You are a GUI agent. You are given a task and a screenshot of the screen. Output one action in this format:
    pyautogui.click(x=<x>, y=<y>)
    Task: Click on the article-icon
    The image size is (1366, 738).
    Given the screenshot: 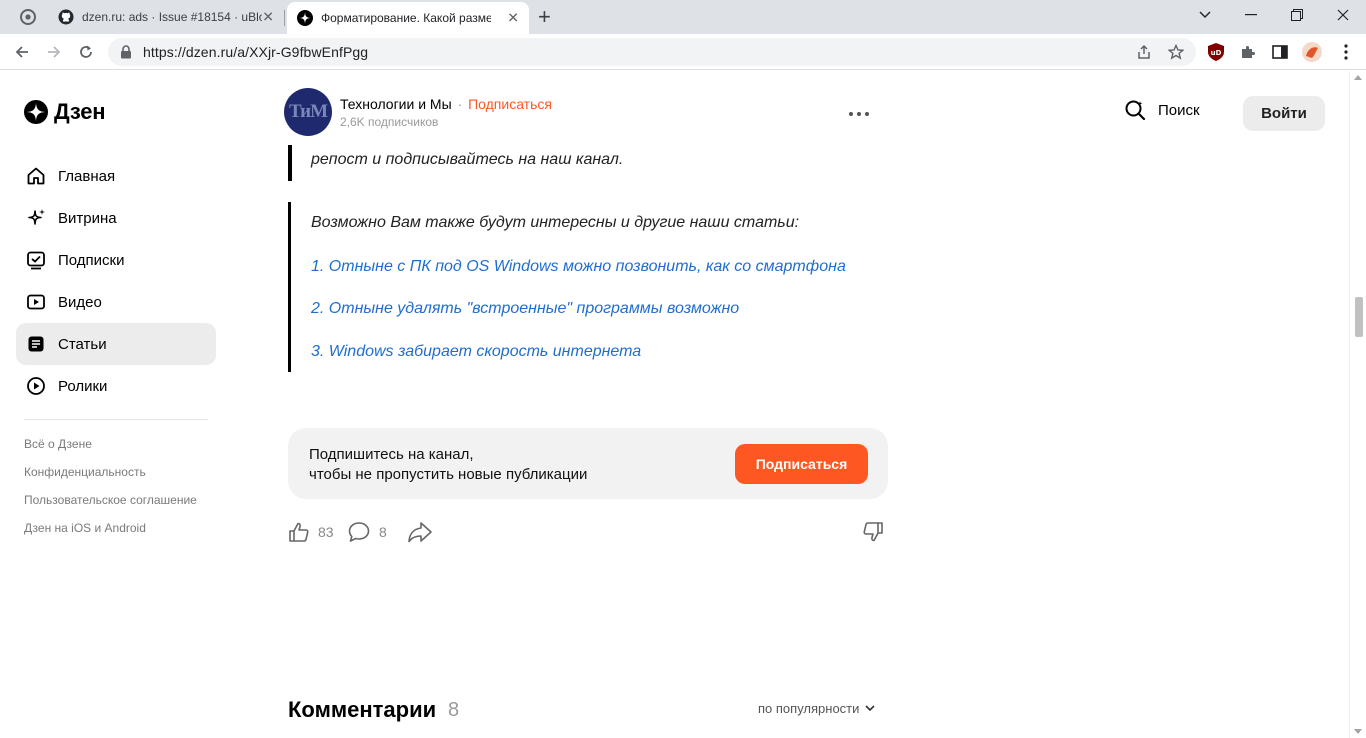 What is the action you would take?
    pyautogui.click(x=36, y=344)
    